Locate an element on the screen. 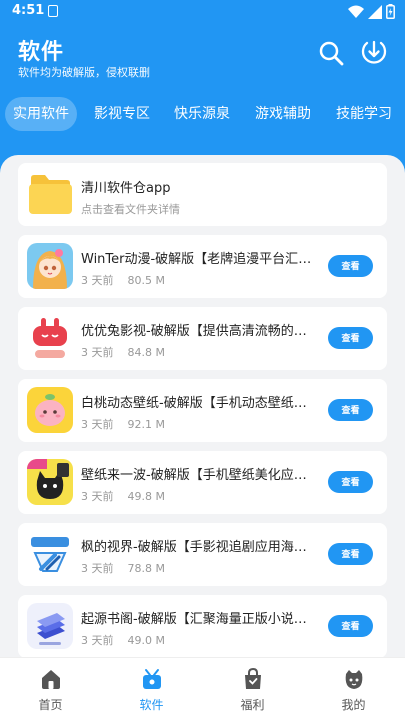  battery-icon is located at coordinates (390, 11).